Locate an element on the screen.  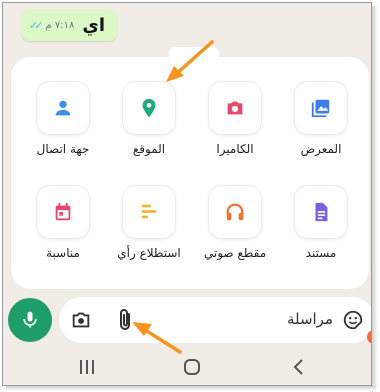
message-meta: ٧:١٨ م ✓✓ is located at coordinates (51, 25).